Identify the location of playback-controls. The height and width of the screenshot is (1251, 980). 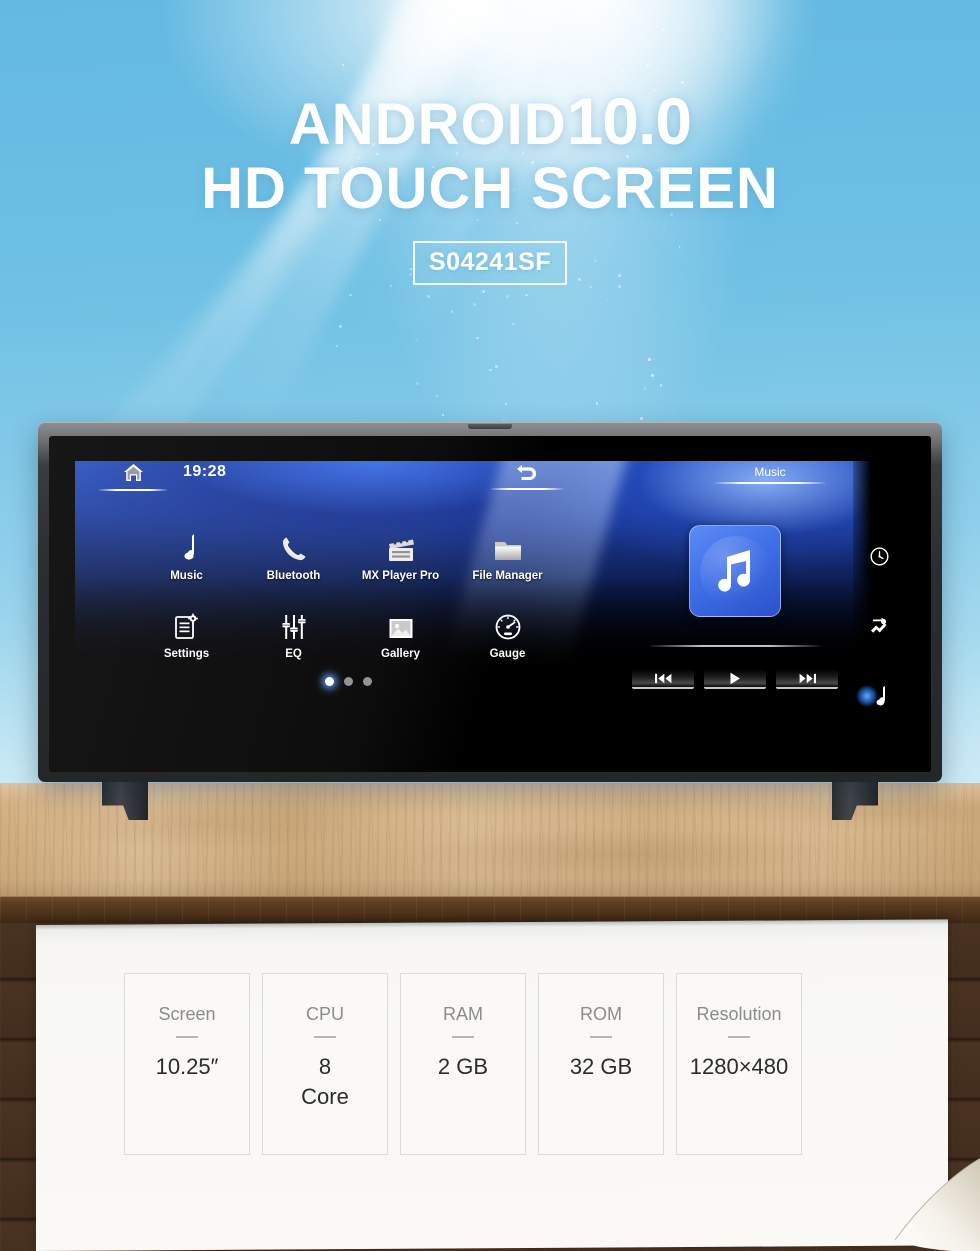
(735, 679).